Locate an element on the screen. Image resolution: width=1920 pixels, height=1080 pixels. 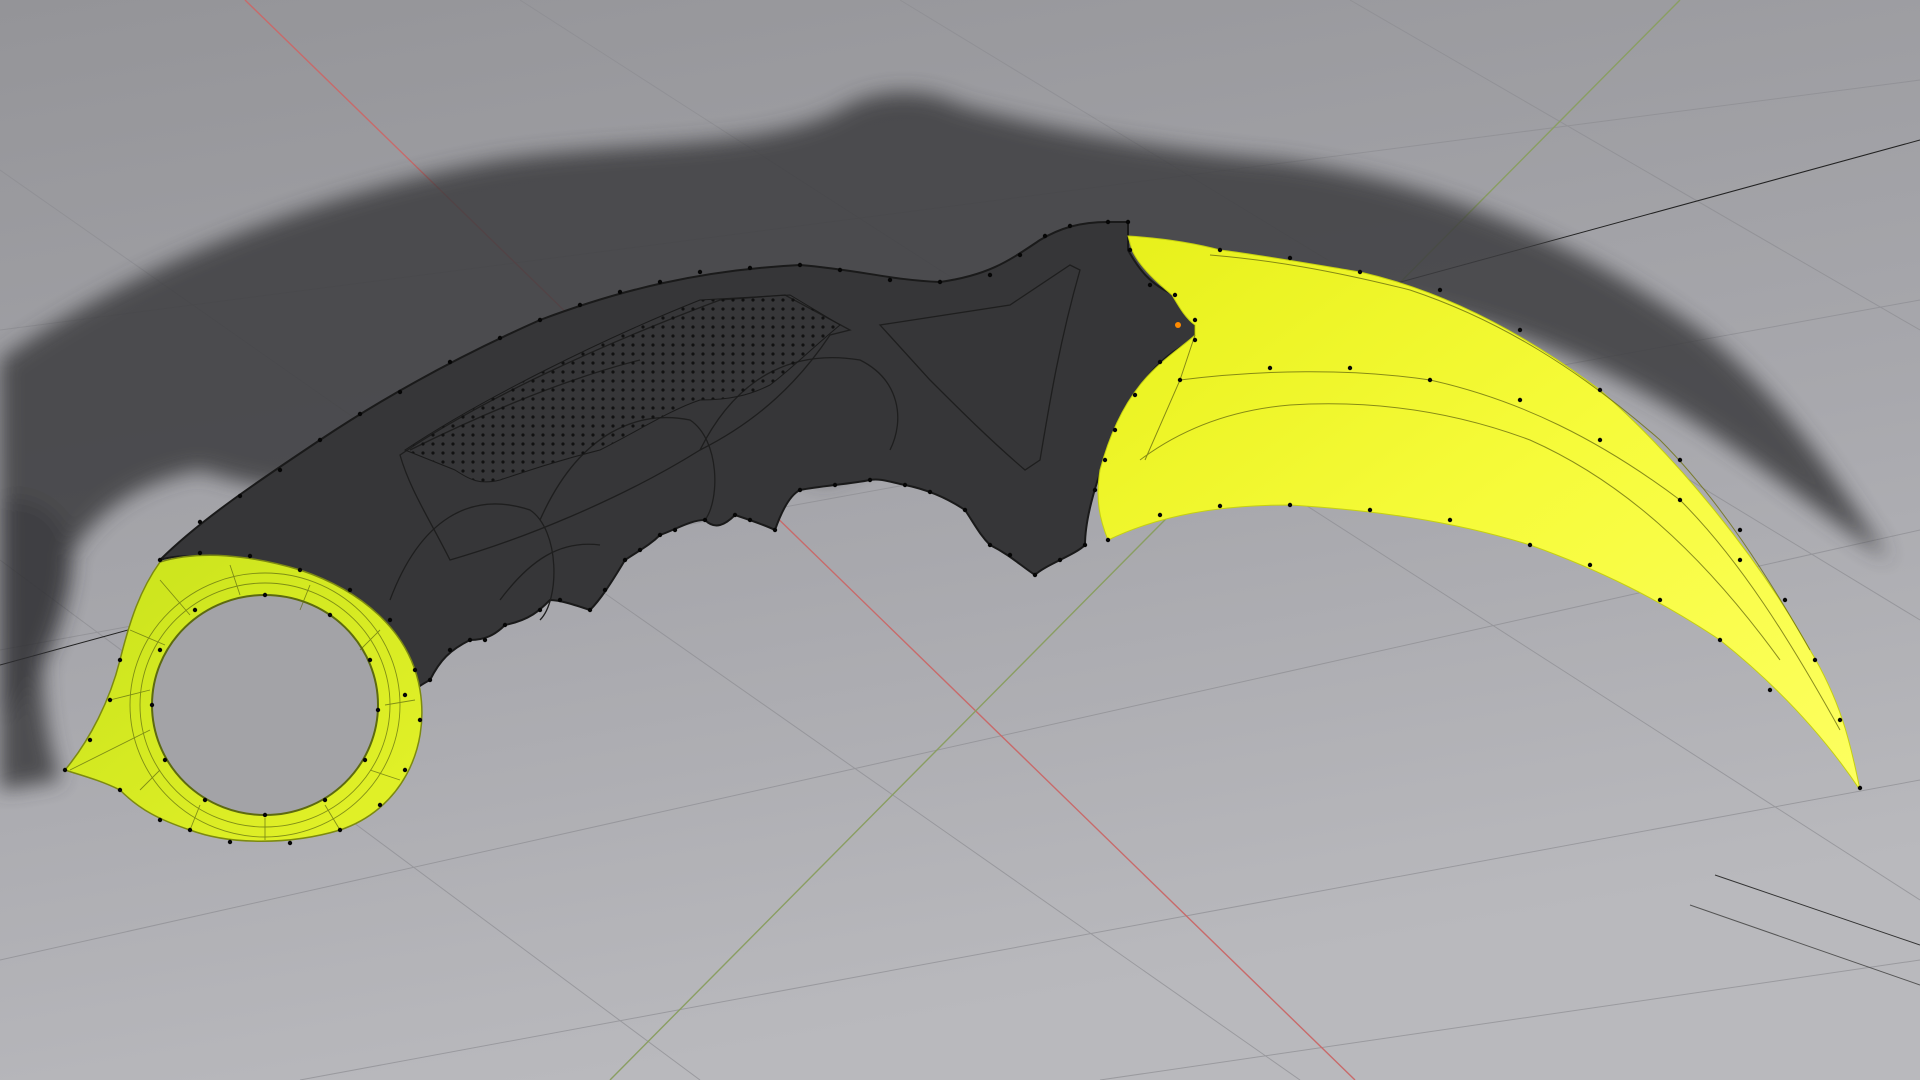
origin-icon is located at coordinates (1178, 325).